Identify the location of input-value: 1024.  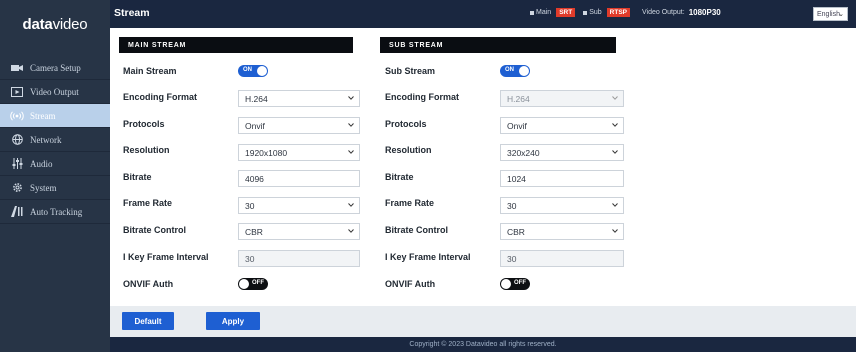
(516, 178).